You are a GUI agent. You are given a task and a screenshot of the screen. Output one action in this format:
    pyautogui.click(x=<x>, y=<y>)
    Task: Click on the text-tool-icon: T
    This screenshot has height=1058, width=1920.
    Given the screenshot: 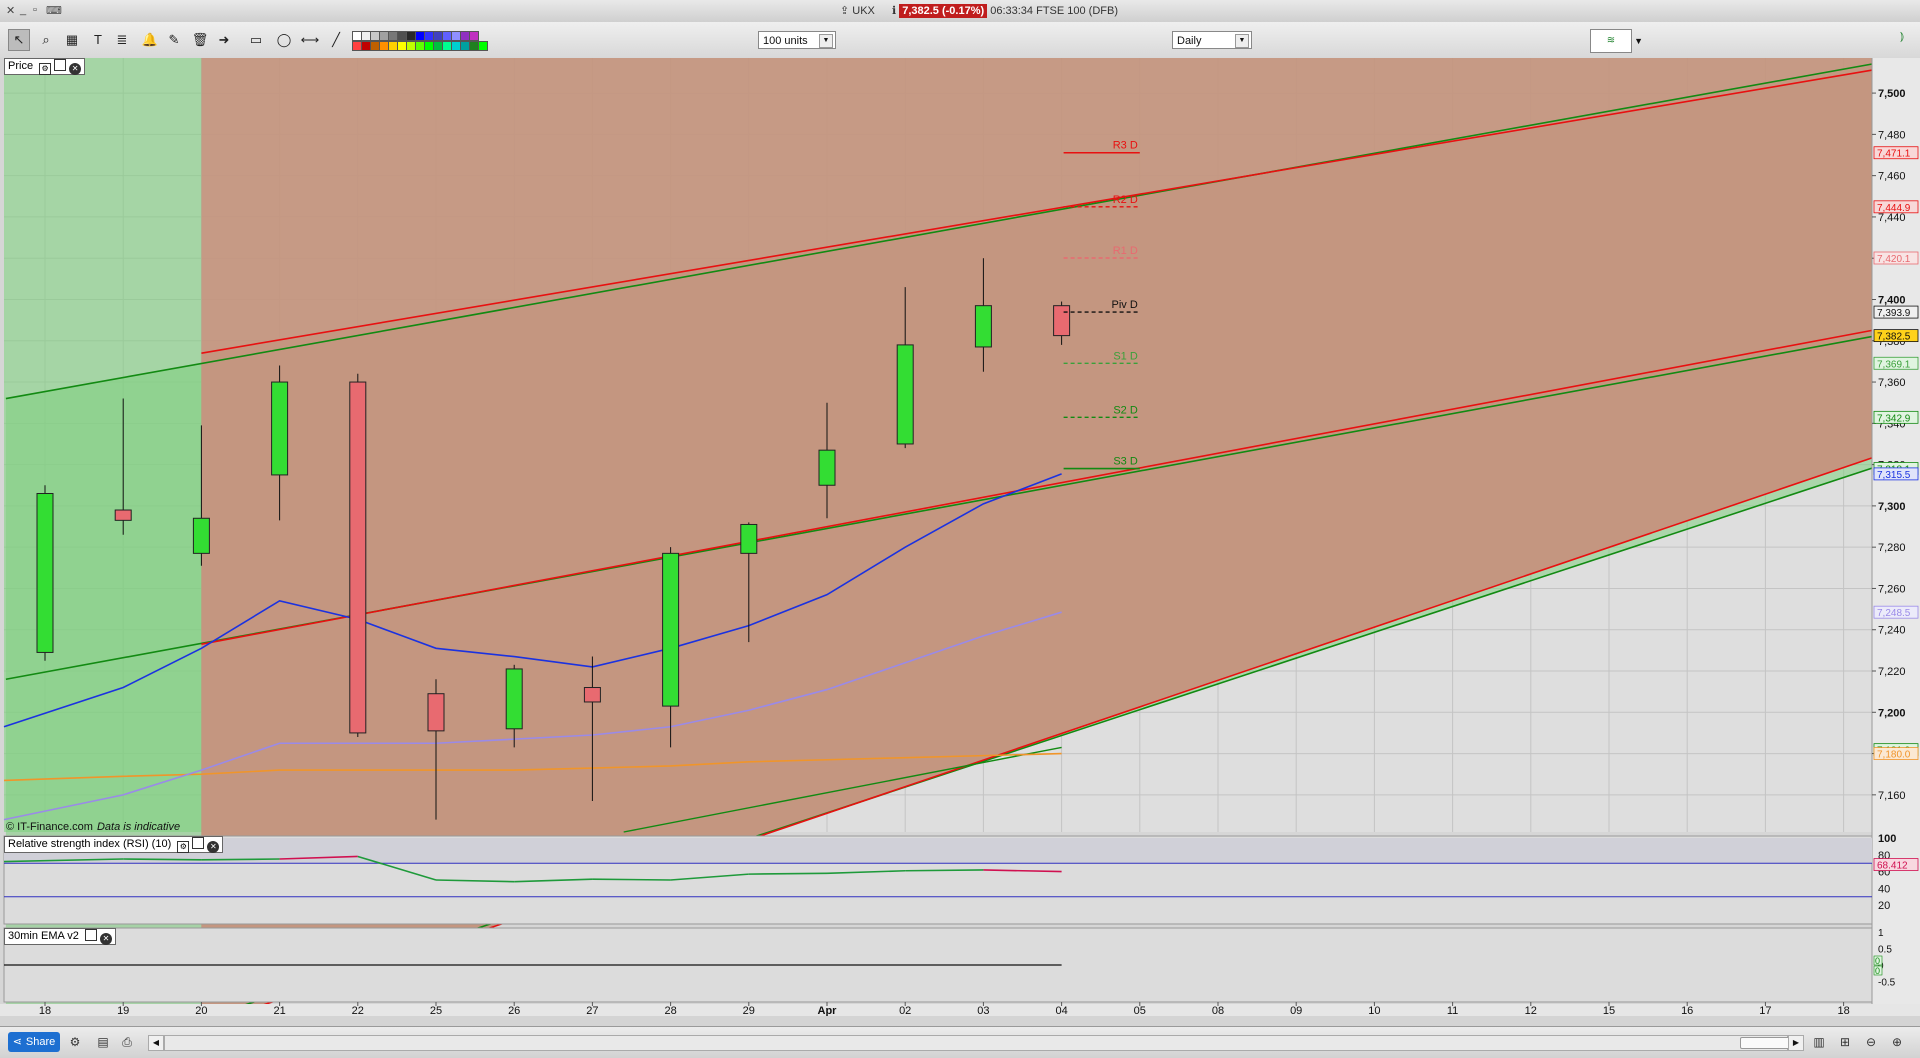 What is the action you would take?
    pyautogui.click(x=98, y=40)
    